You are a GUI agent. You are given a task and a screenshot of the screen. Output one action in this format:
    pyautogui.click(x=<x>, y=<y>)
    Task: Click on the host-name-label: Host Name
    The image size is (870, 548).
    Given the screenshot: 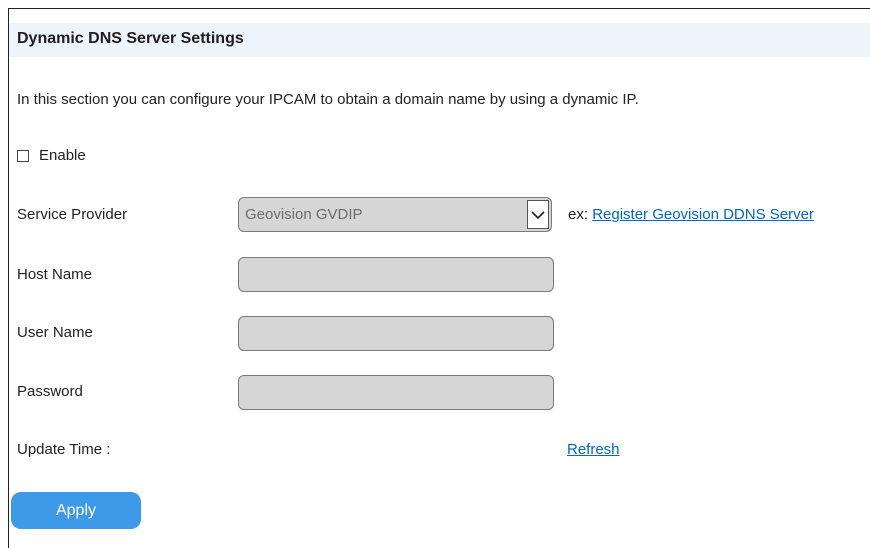 What is the action you would take?
    pyautogui.click(x=55, y=274)
    